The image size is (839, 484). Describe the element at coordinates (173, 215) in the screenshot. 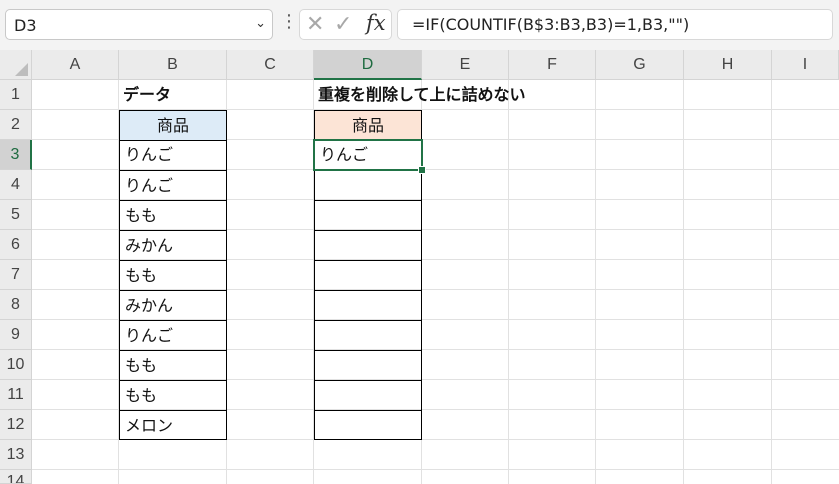

I see `cell-b5: もも` at that location.